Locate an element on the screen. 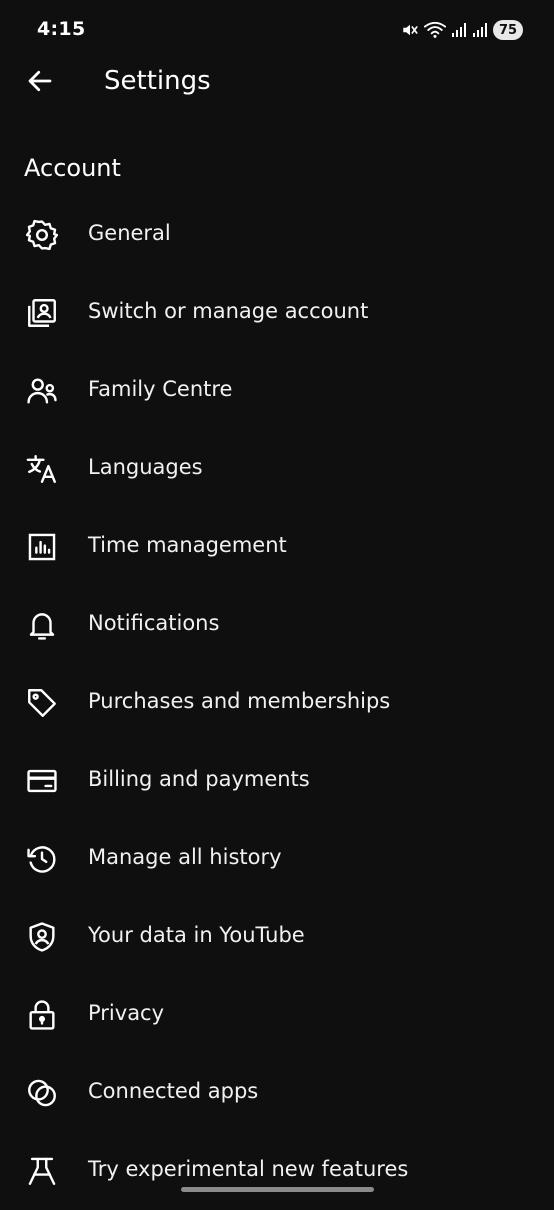 This screenshot has height=1210, width=554. settings-item-notifications: Notifications is located at coordinates (277, 625).